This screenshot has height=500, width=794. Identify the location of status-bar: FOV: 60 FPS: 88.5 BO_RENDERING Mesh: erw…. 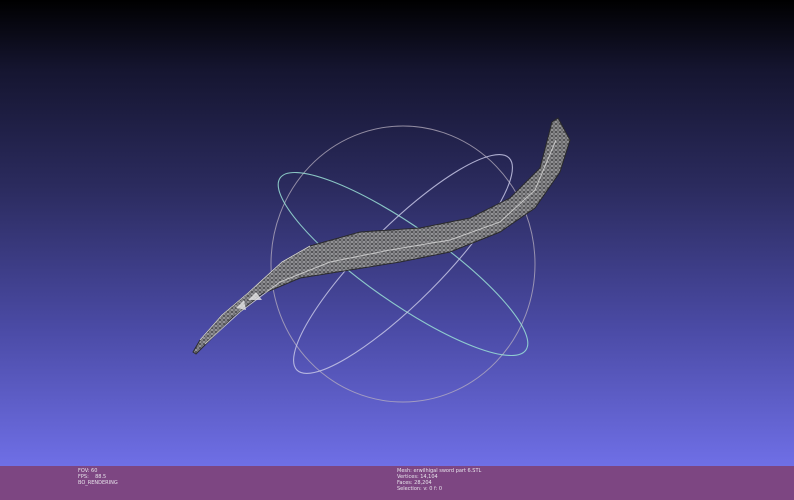
(397, 483).